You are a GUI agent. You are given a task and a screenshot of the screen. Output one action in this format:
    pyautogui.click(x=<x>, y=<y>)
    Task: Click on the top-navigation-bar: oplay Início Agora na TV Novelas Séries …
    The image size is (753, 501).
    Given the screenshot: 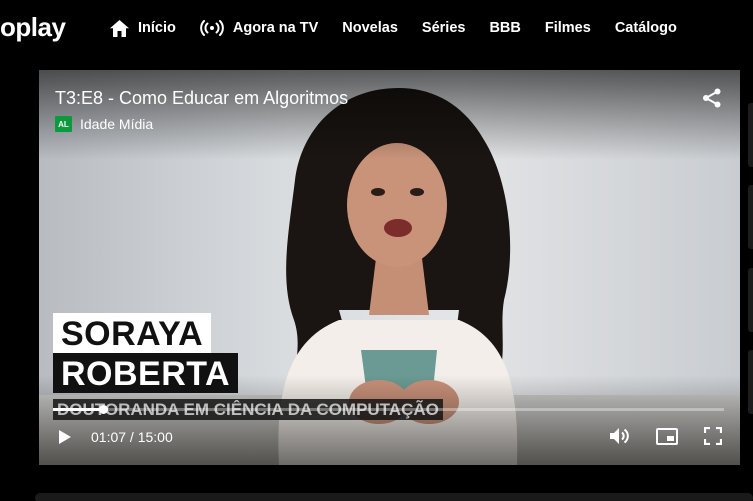 What is the action you would take?
    pyautogui.click(x=376, y=28)
    